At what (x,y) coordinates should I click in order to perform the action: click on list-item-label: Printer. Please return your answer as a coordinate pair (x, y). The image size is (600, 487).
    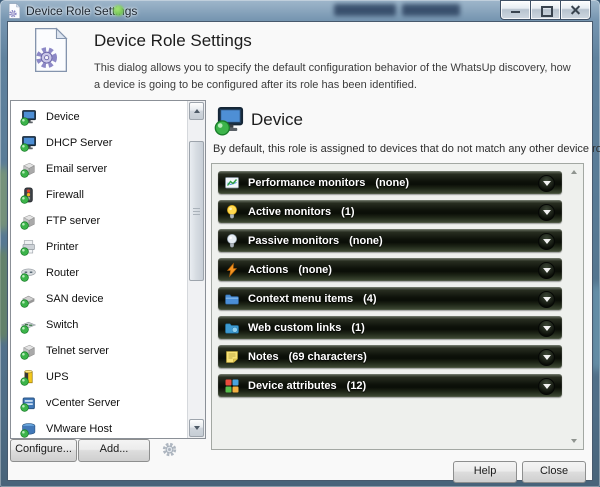
    Looking at the image, I should click on (62, 247).